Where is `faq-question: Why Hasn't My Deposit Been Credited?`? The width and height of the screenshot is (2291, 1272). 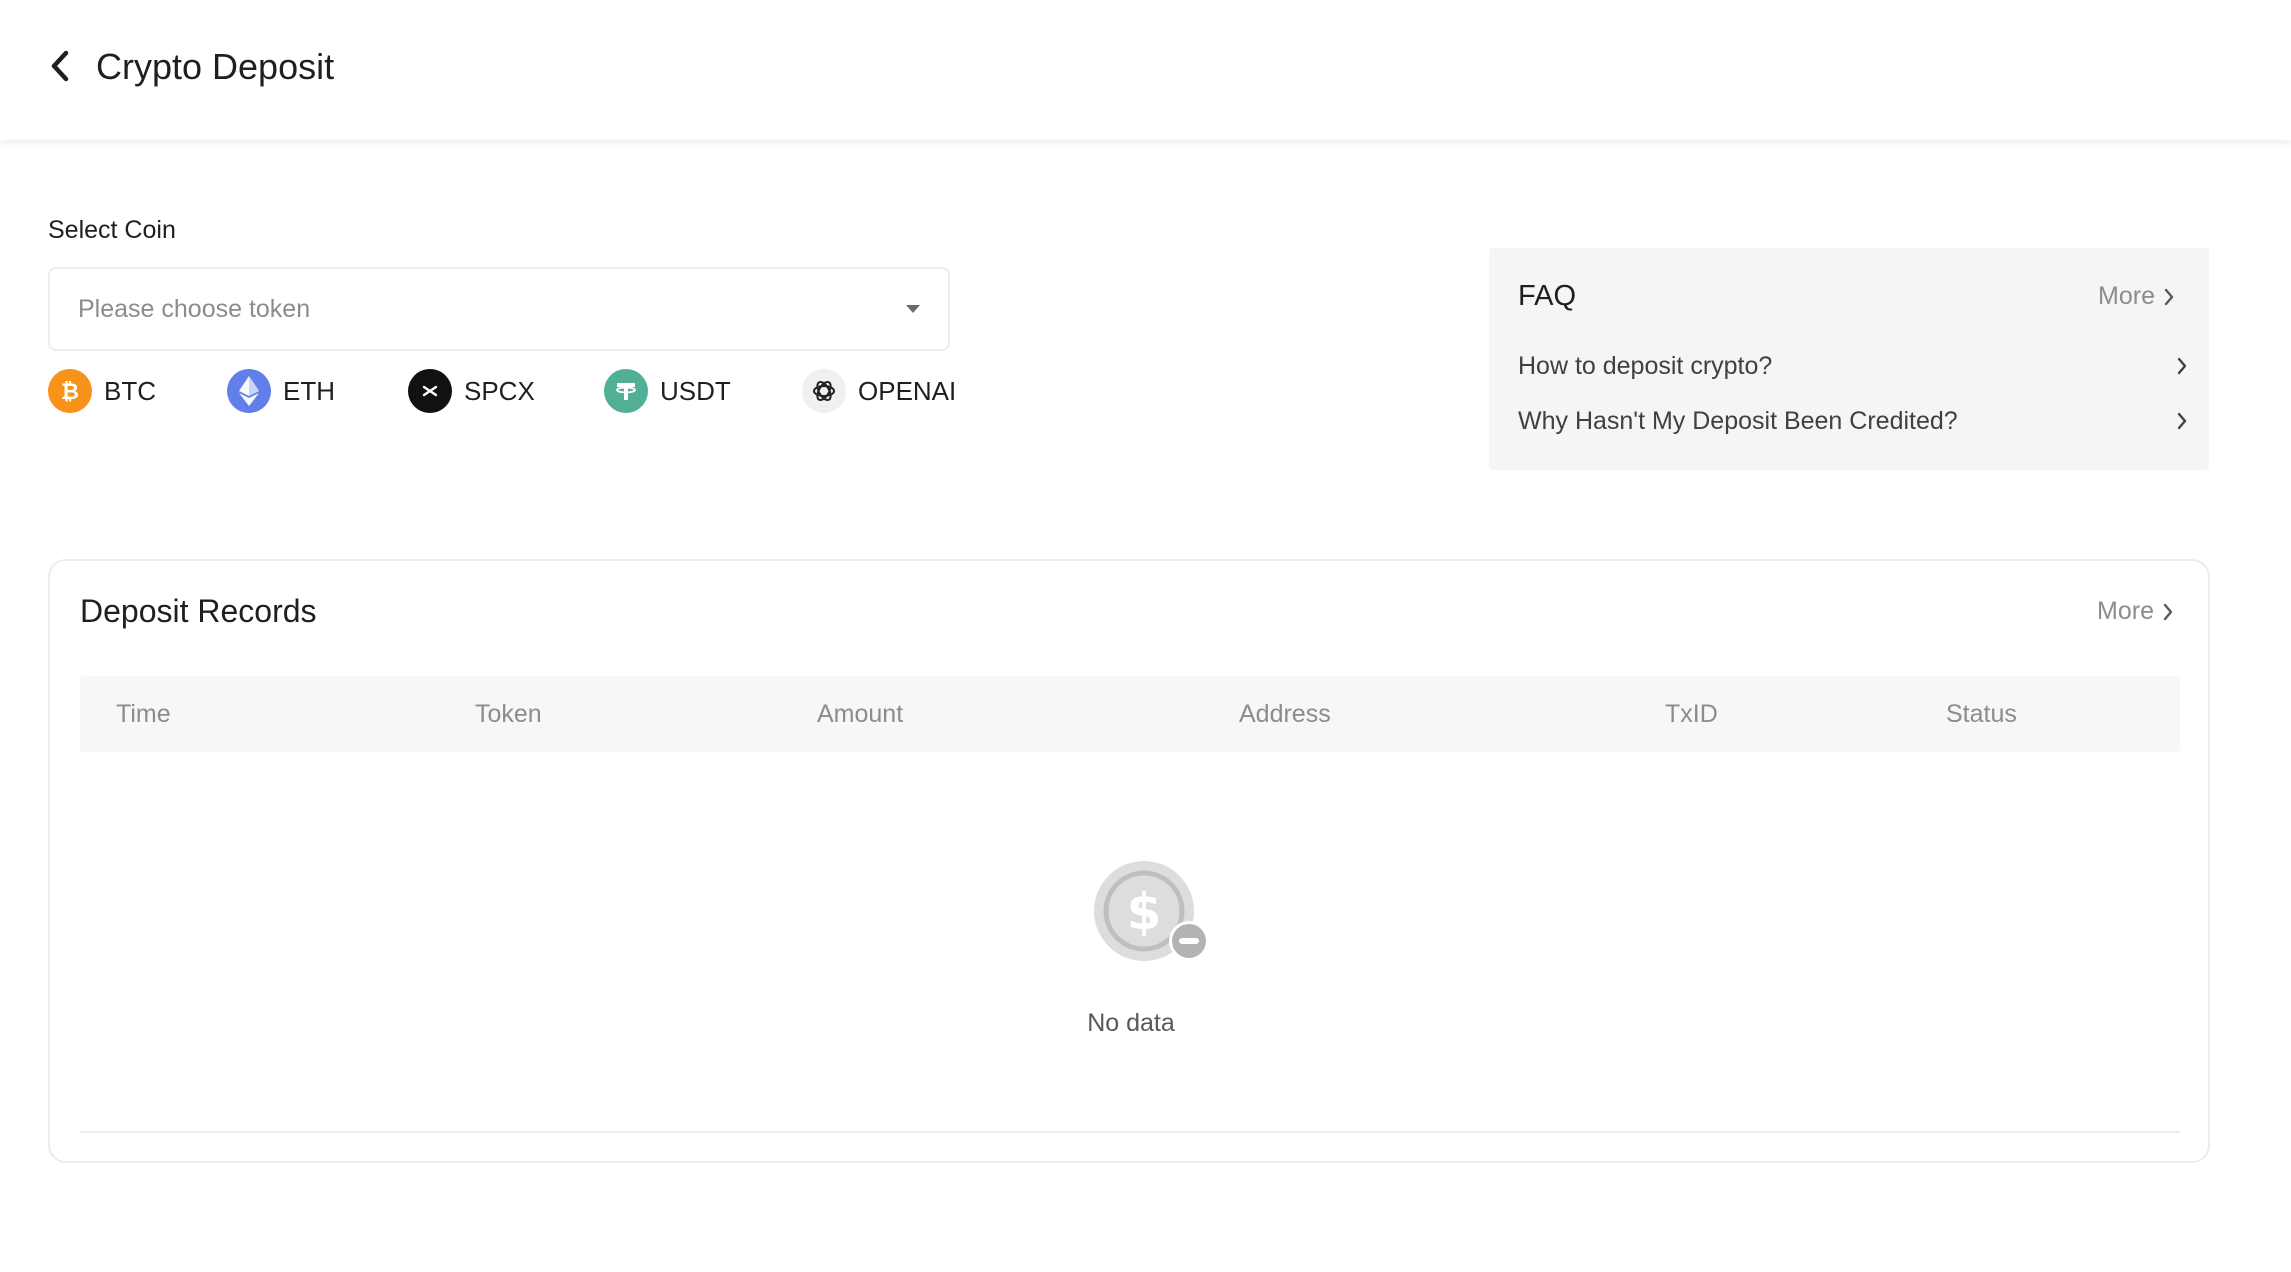
faq-question: Why Hasn't My Deposit Been Credited? is located at coordinates (1738, 420).